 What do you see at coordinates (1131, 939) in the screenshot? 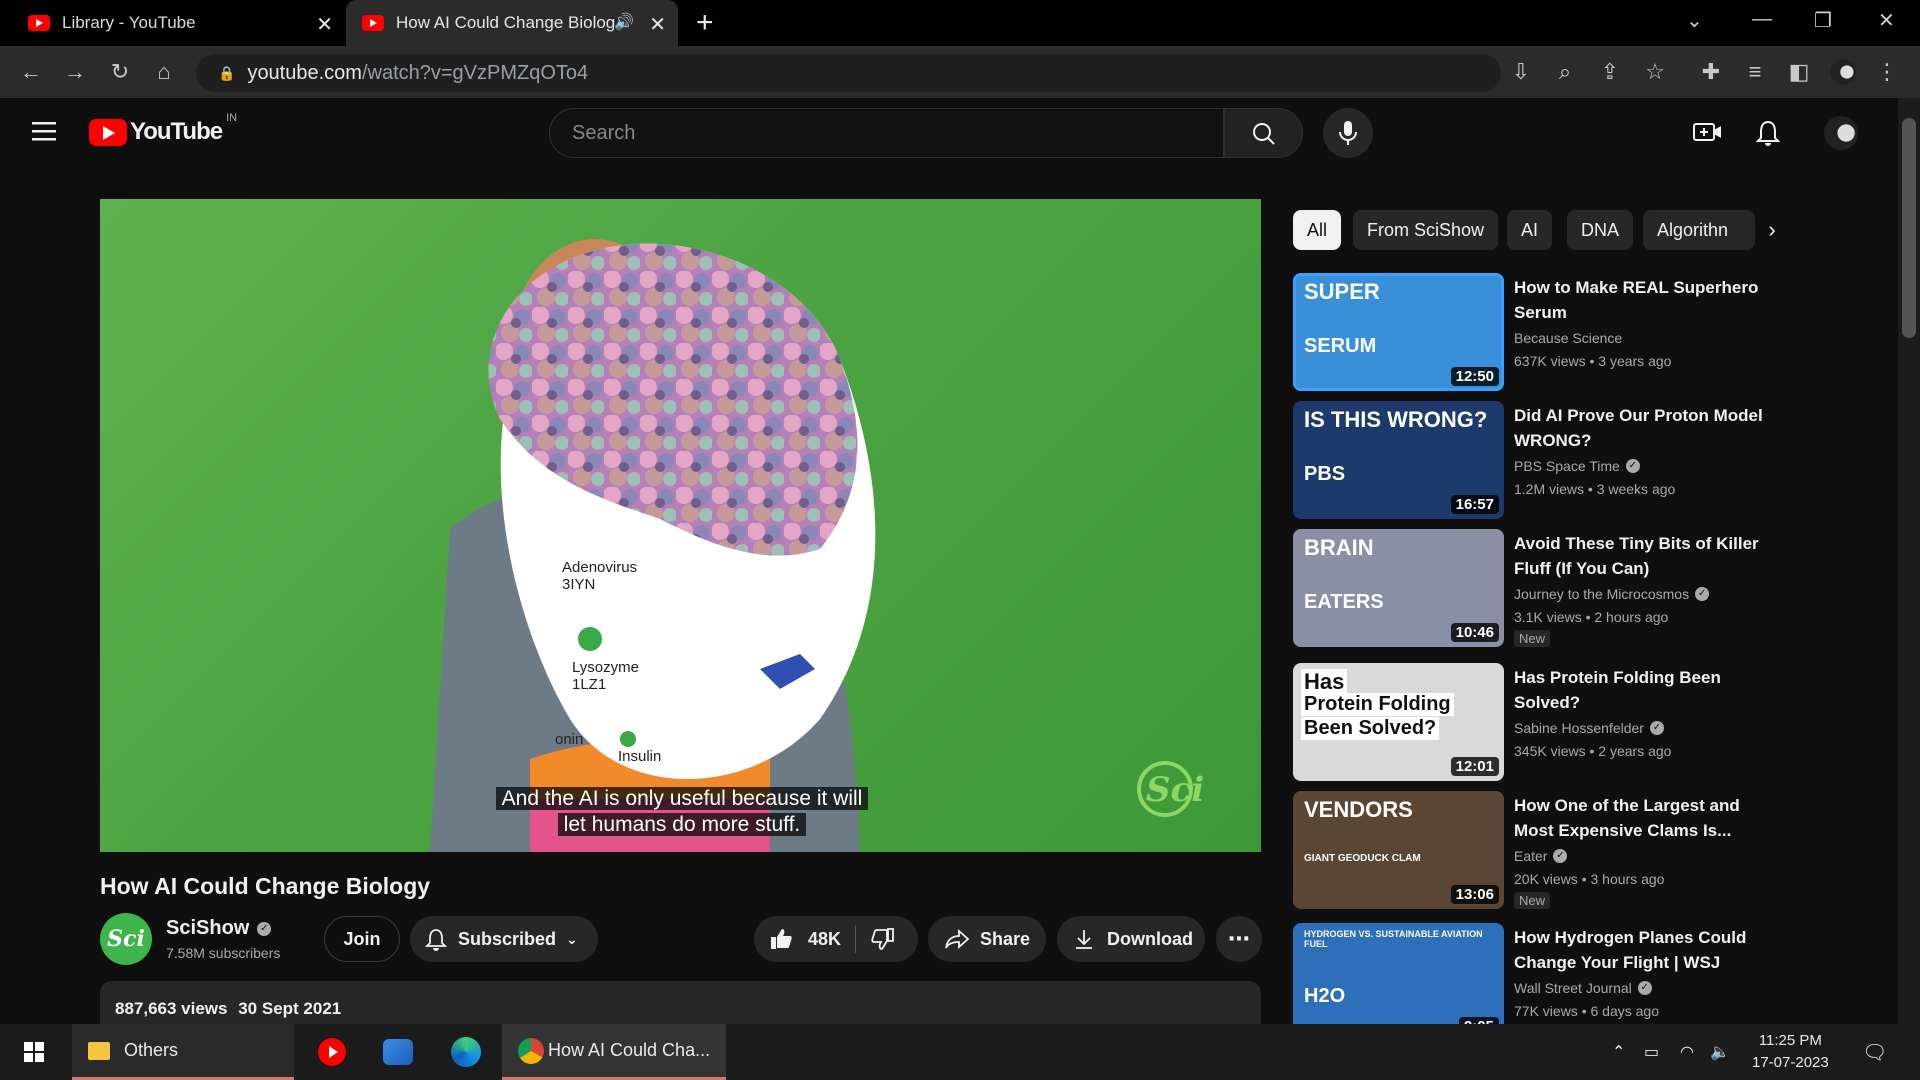
I see `download-button: Download` at bounding box center [1131, 939].